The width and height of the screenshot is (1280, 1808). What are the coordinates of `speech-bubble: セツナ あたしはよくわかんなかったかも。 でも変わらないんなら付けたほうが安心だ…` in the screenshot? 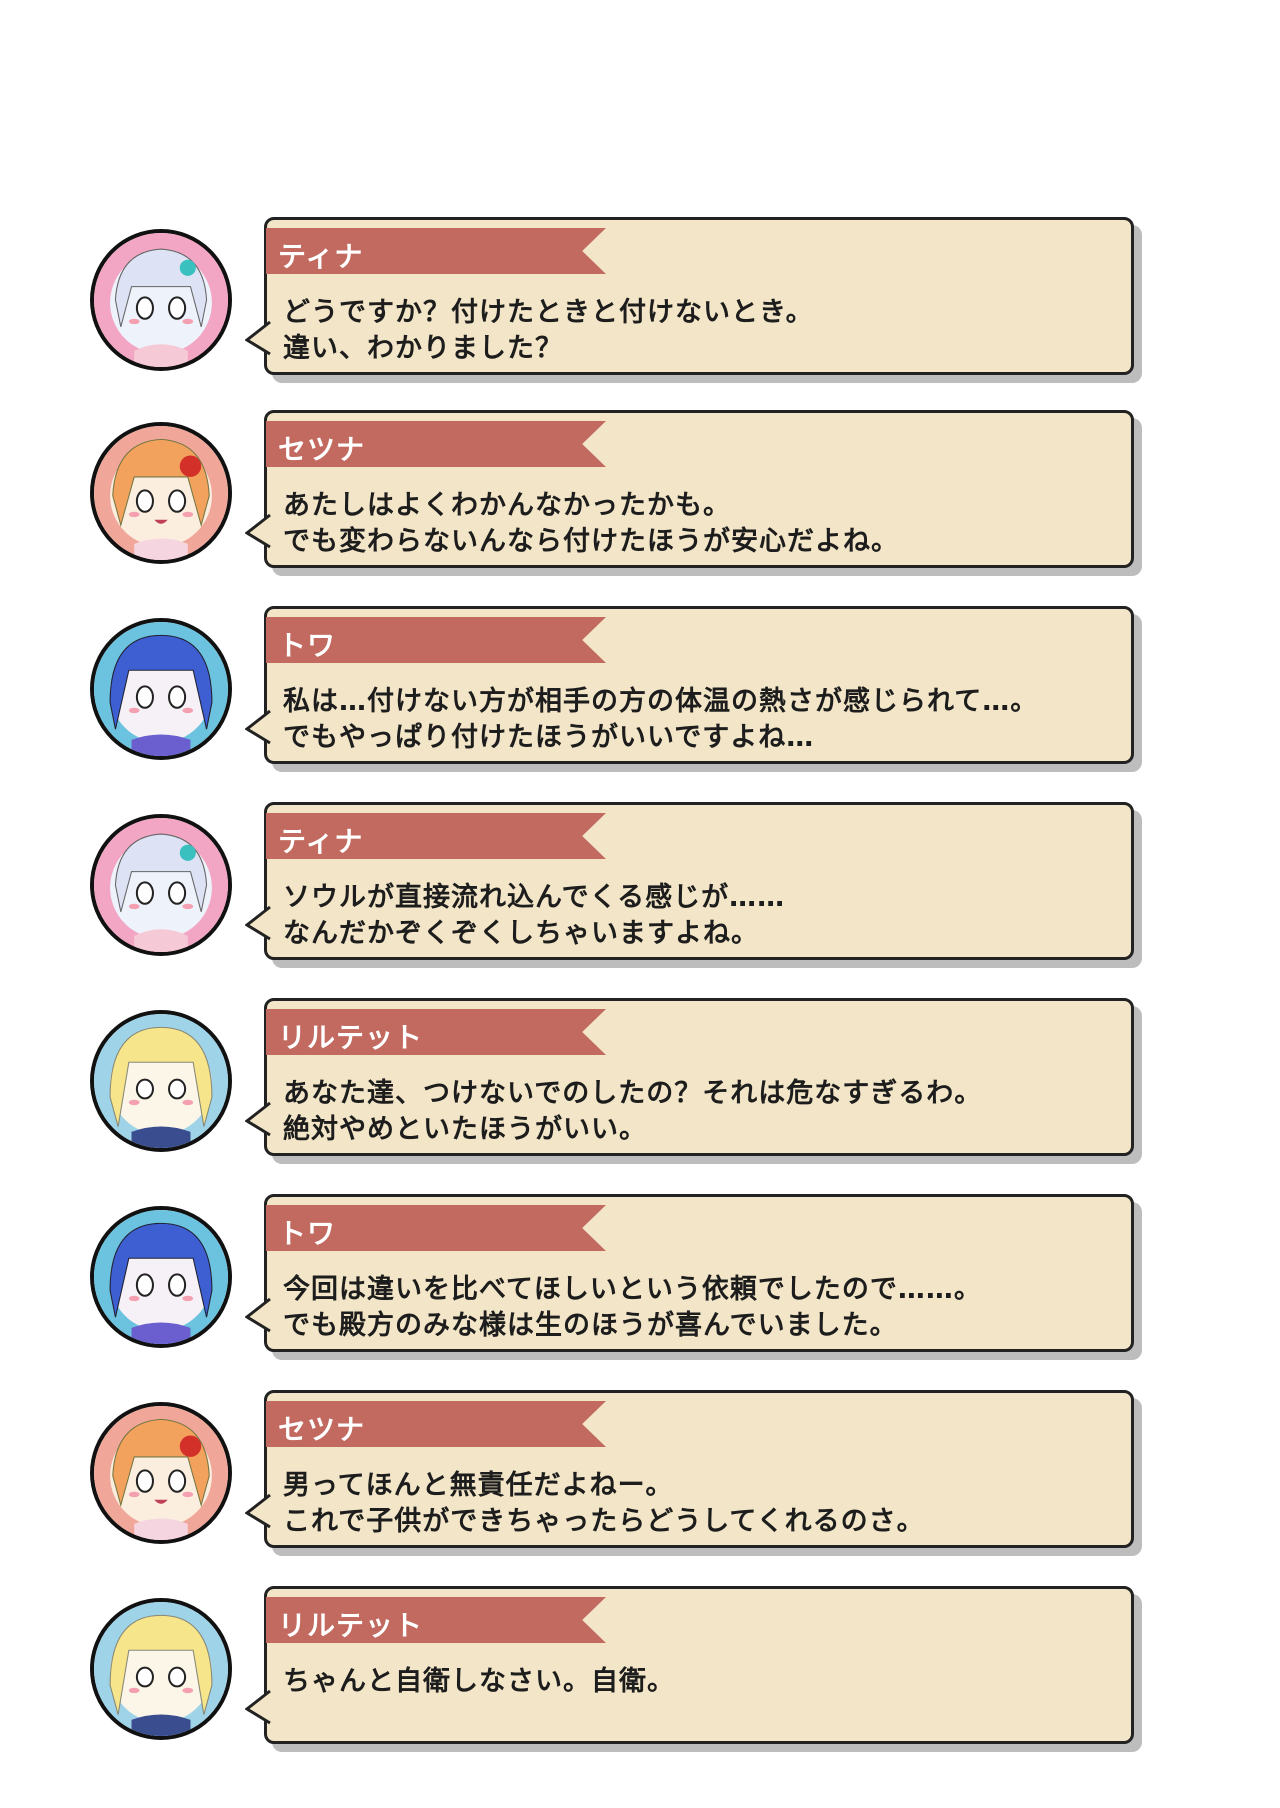 It's located at (698, 493).